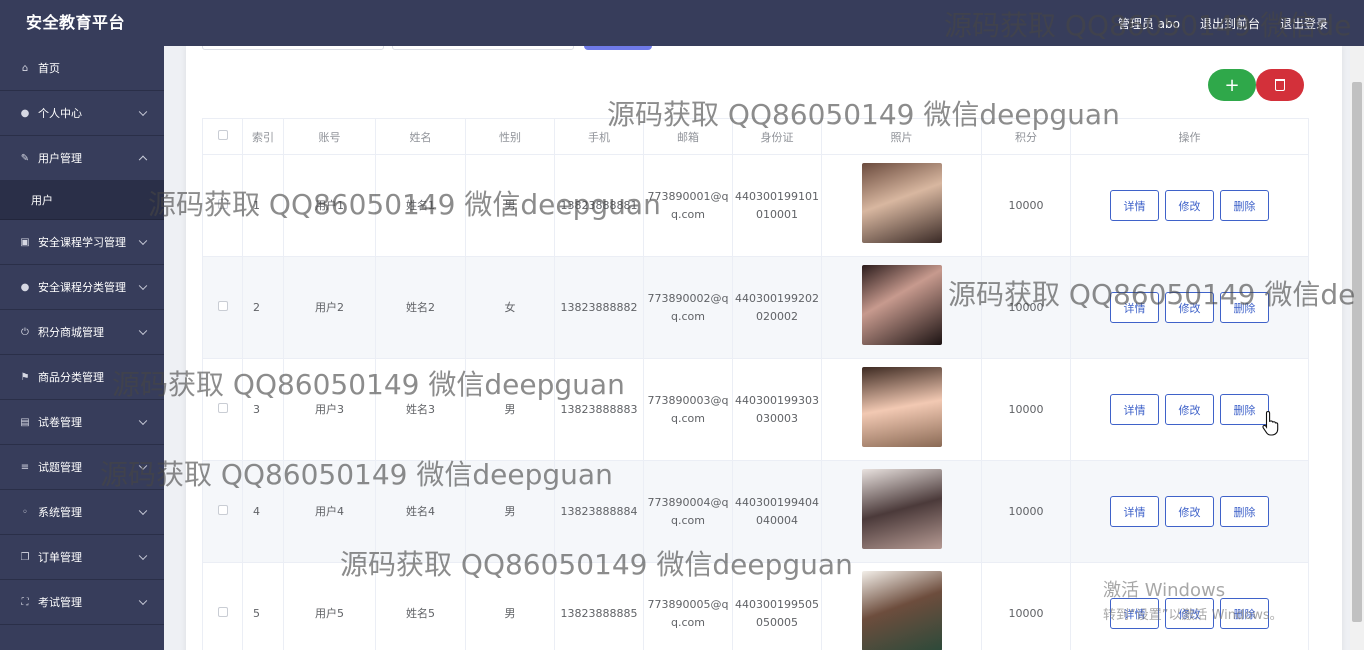 The image size is (1364, 650). Describe the element at coordinates (1304, 23) in the screenshot. I see `logout-link: 退出登录` at that location.